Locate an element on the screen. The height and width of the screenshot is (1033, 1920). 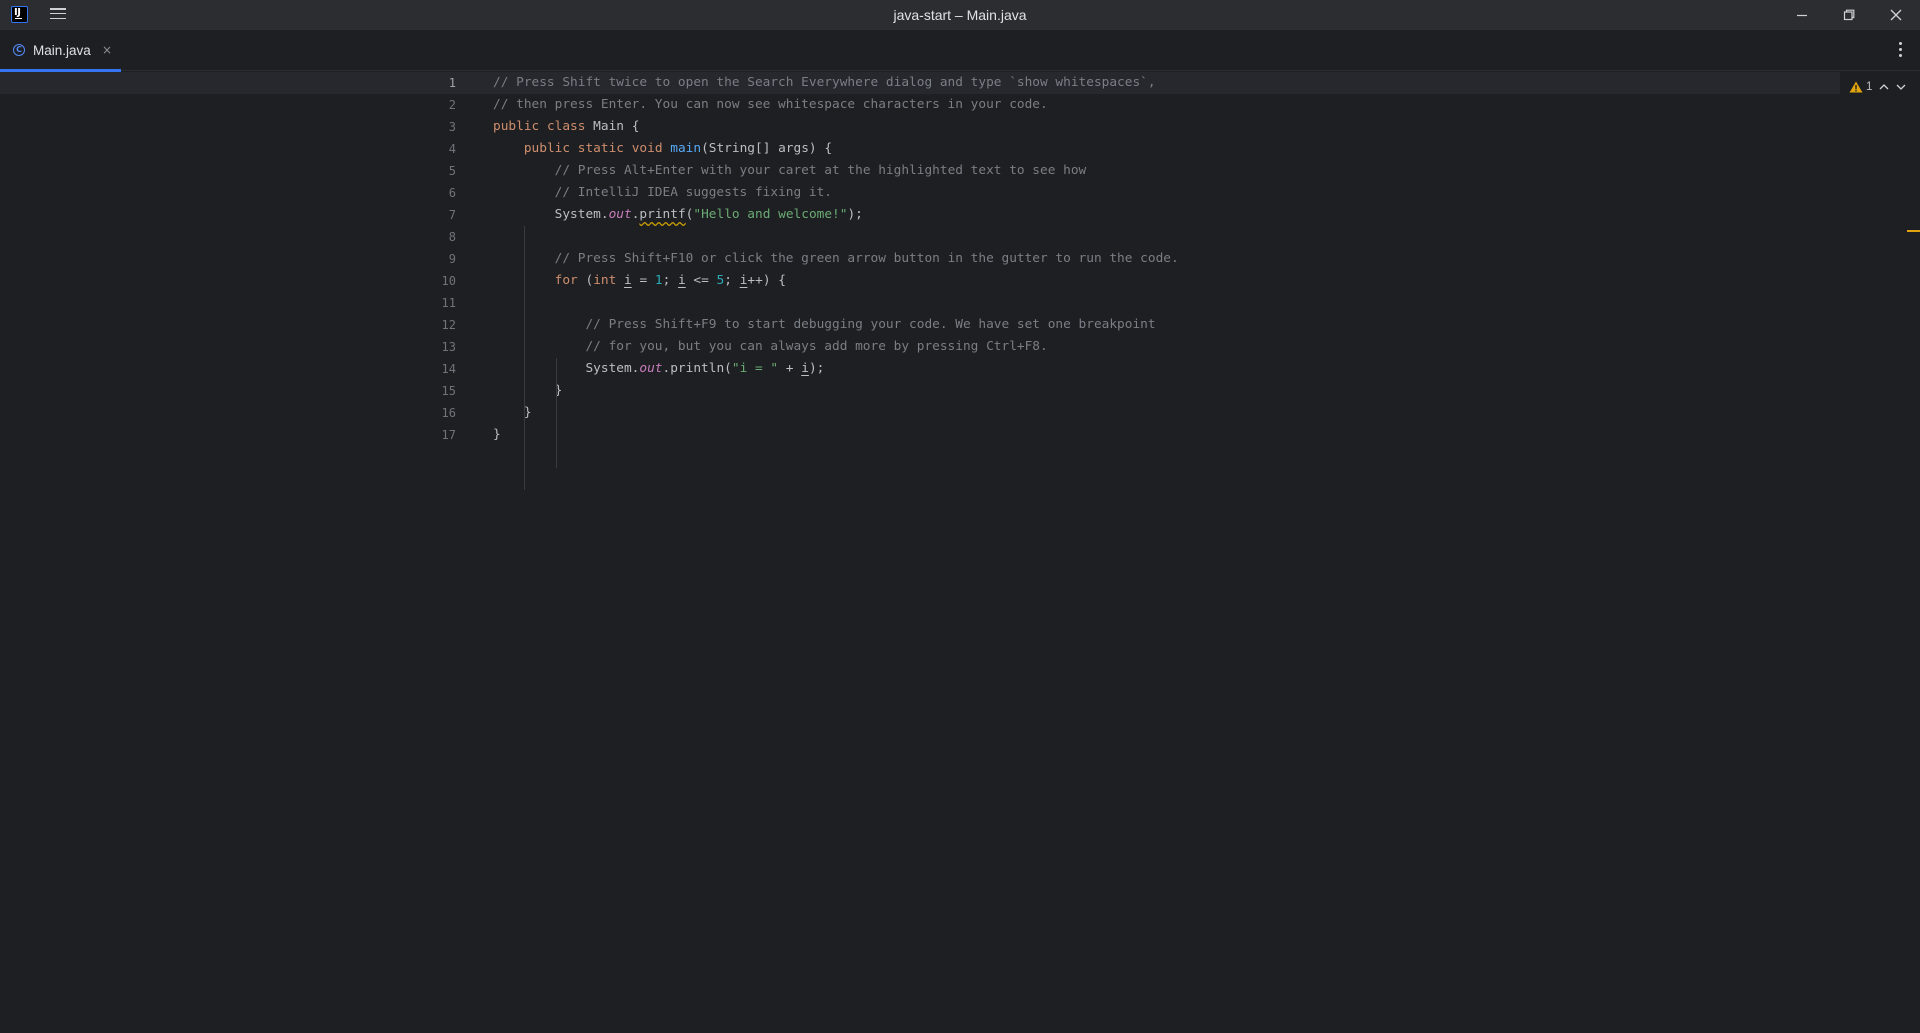
close-window-button is located at coordinates (1896, 15).